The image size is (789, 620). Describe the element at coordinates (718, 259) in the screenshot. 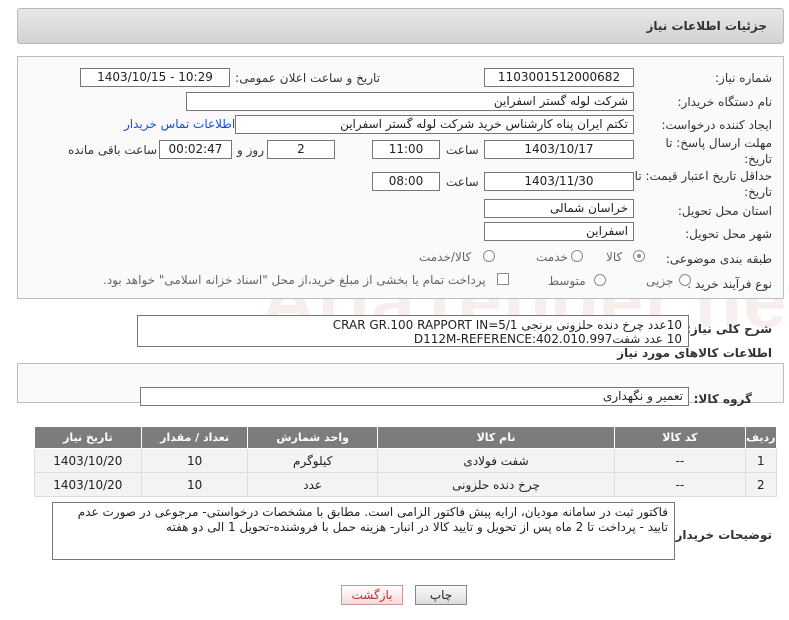

I see `category-label: طبقه بندی موضوعی:` at that location.